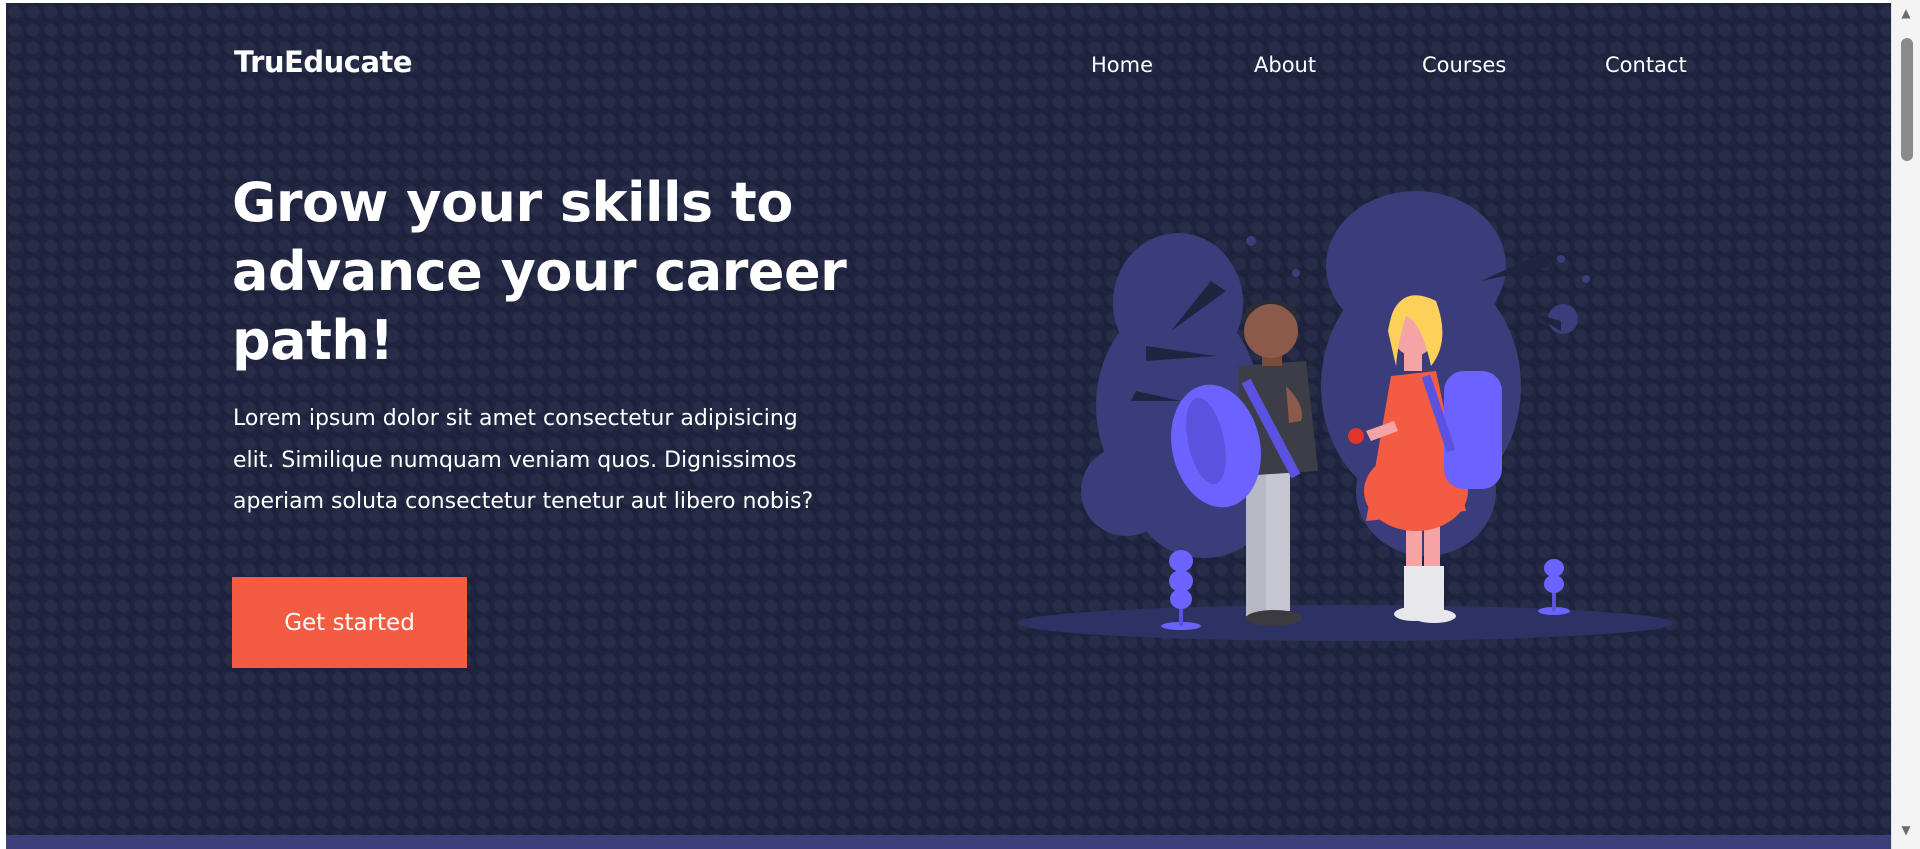  What do you see at coordinates (1905, 424) in the screenshot?
I see `vertical-scrollbar: ▲ ▼` at bounding box center [1905, 424].